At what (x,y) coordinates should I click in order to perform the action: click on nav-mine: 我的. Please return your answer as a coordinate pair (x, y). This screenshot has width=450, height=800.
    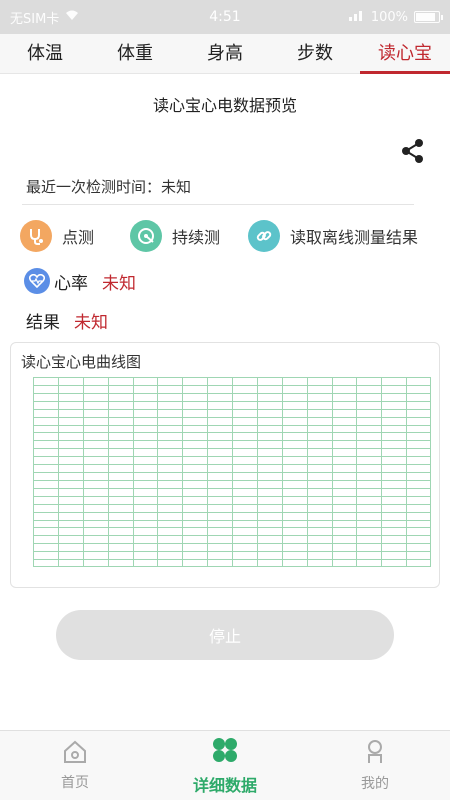
    Looking at the image, I should click on (375, 766).